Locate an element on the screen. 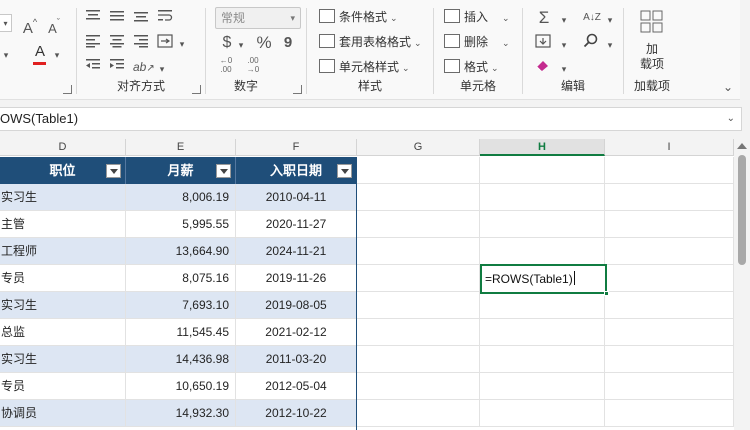  align-middle-icon is located at coordinates (117, 16).